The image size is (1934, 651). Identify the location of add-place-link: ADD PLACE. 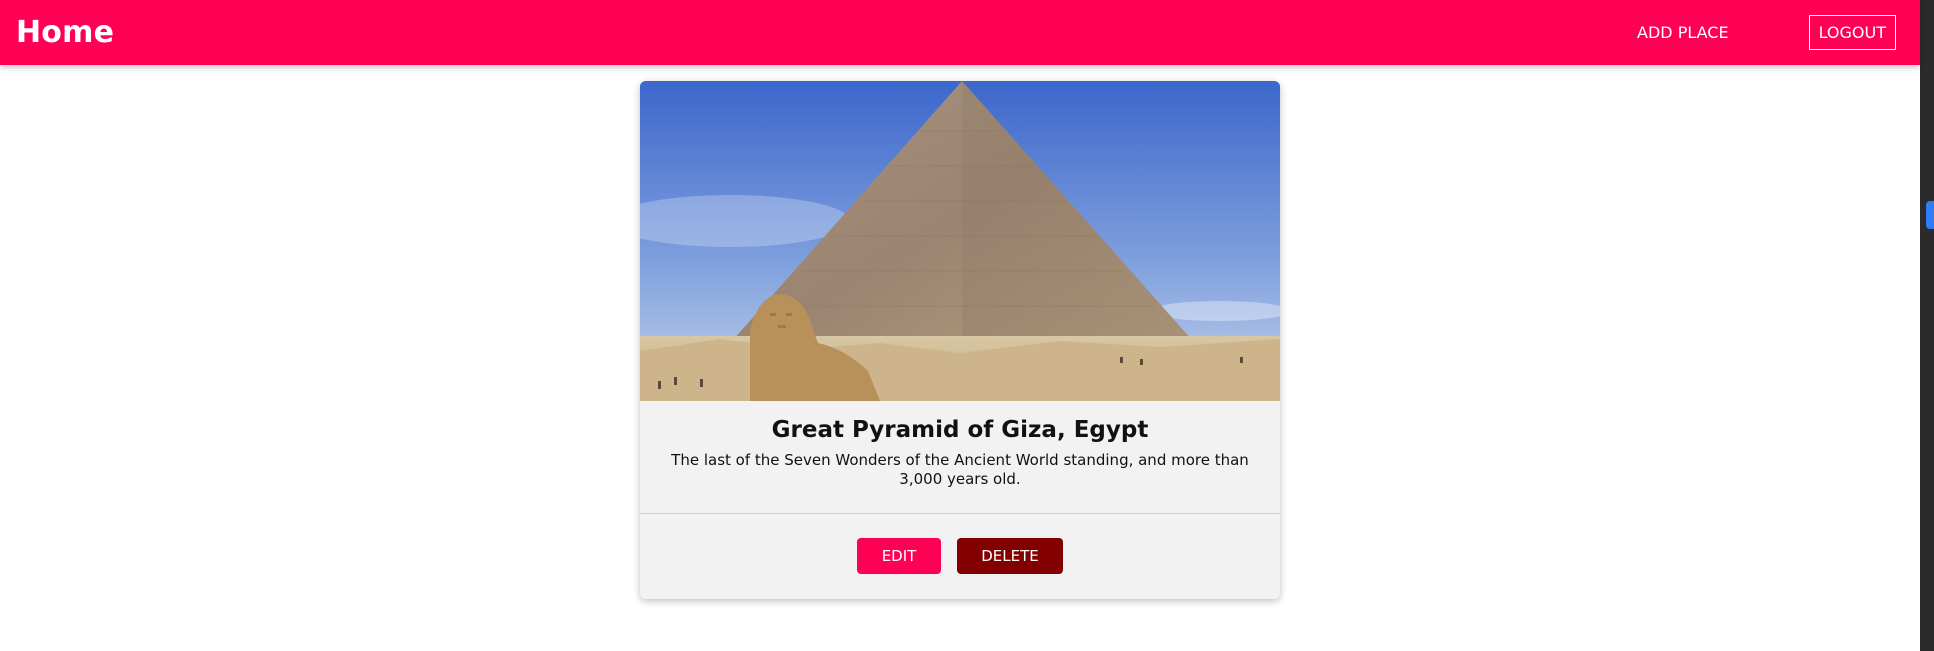
(1683, 32).